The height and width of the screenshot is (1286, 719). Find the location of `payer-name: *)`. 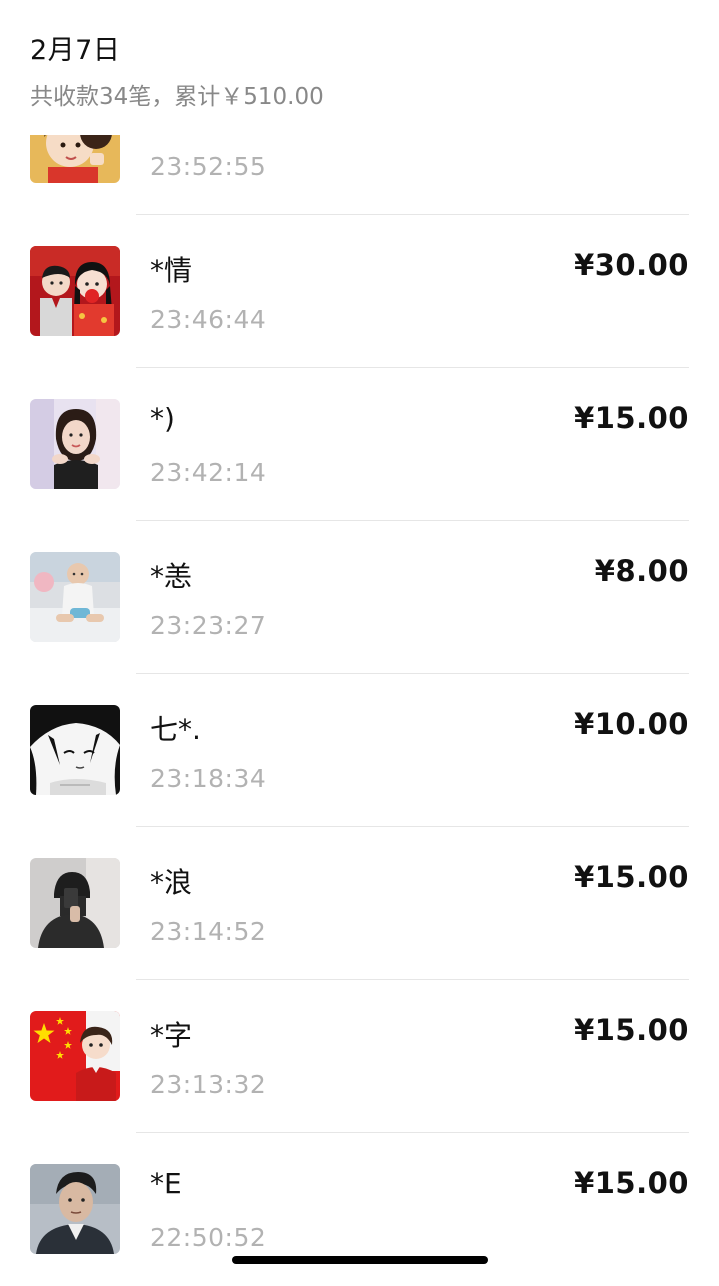

payer-name: *) is located at coordinates (162, 418).